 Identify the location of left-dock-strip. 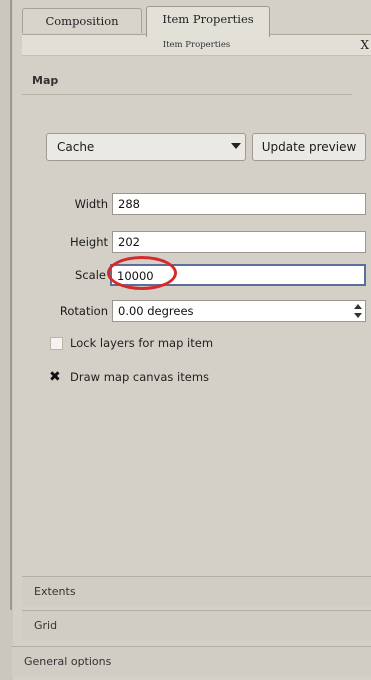
(6, 340).